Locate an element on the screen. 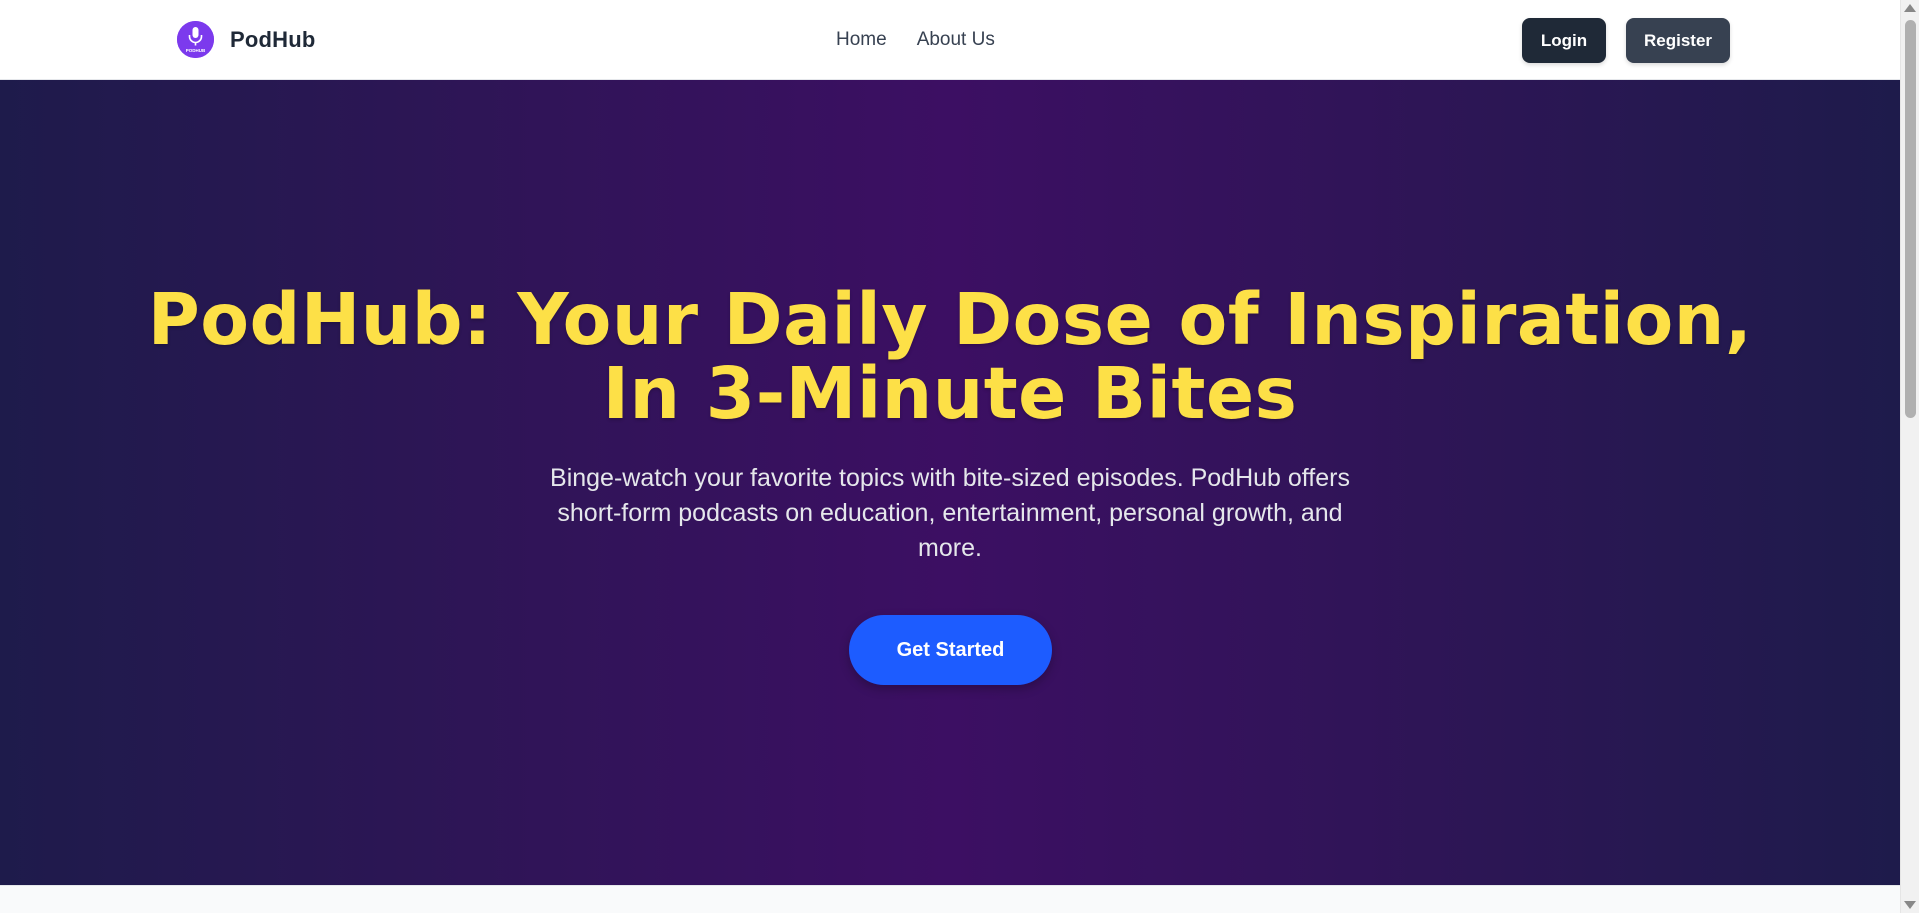  microphone-icon: PODHUB is located at coordinates (195, 39).